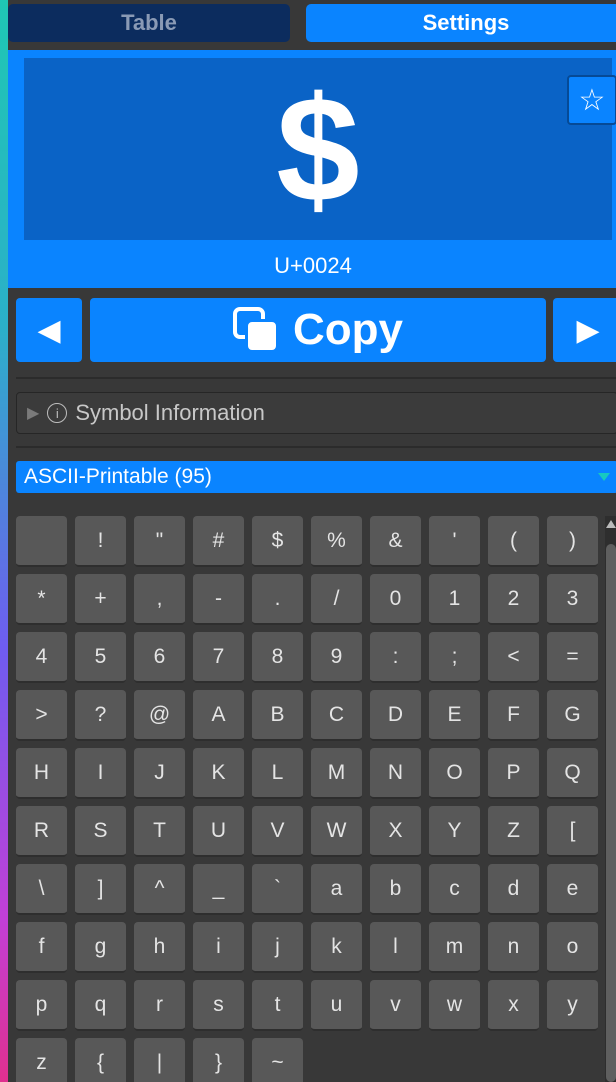 This screenshot has height=1082, width=616. I want to click on symbol-cell: C, so click(336, 715).